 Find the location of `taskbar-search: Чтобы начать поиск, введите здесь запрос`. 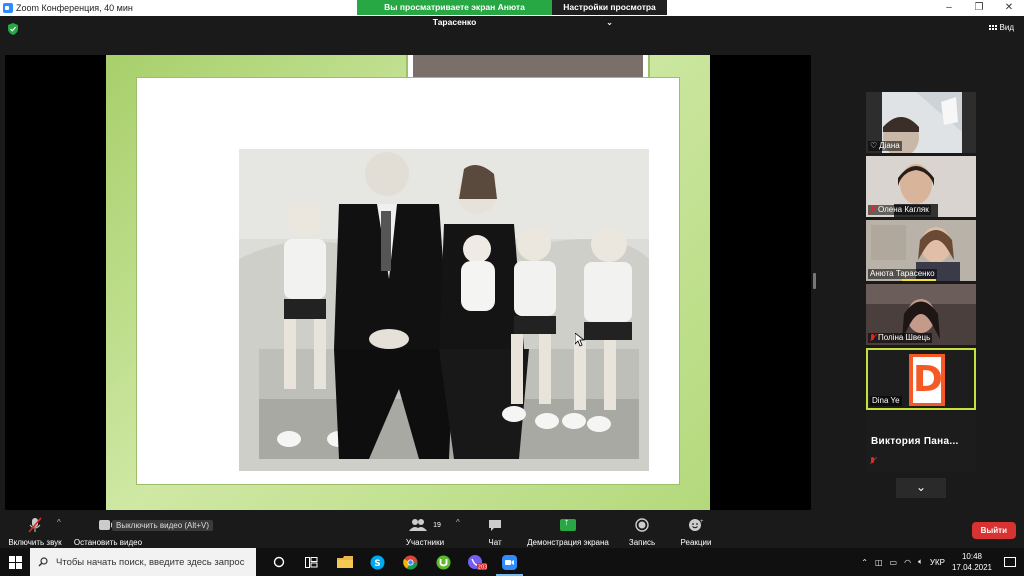

taskbar-search: Чтобы начать поиск, введите здесь запрос is located at coordinates (143, 562).